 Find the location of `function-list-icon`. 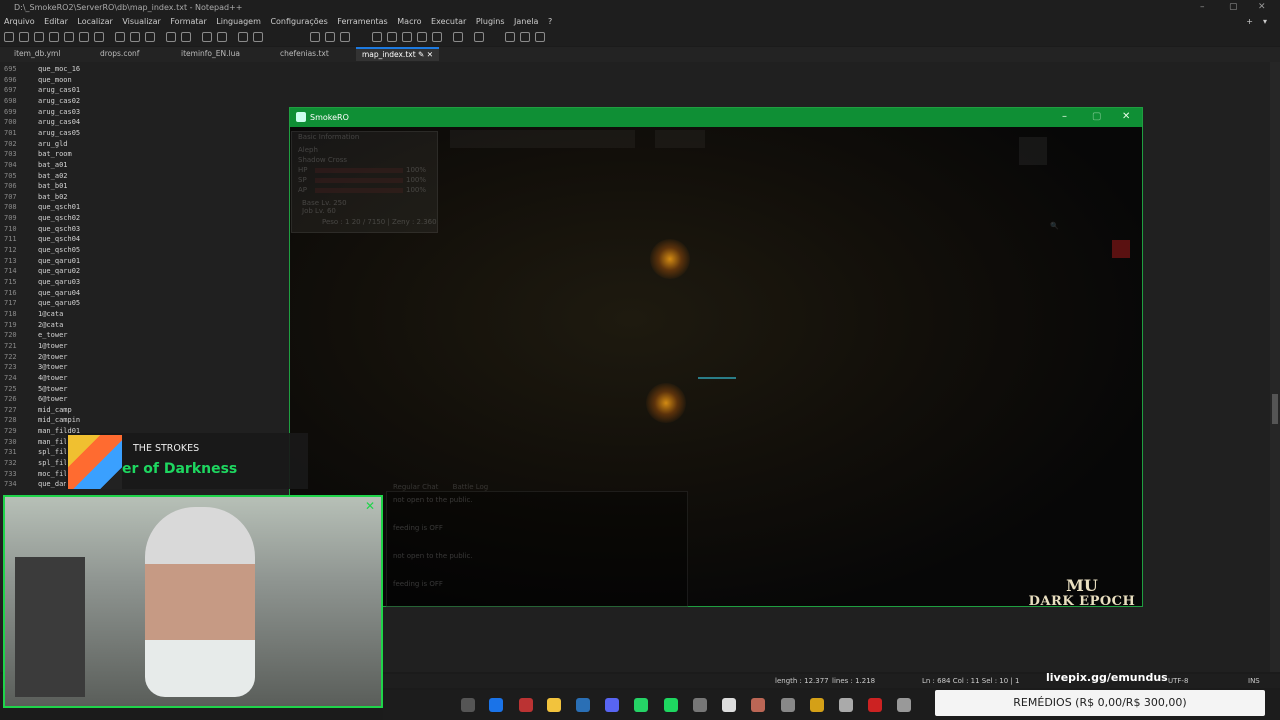

function-list-icon is located at coordinates (407, 37).